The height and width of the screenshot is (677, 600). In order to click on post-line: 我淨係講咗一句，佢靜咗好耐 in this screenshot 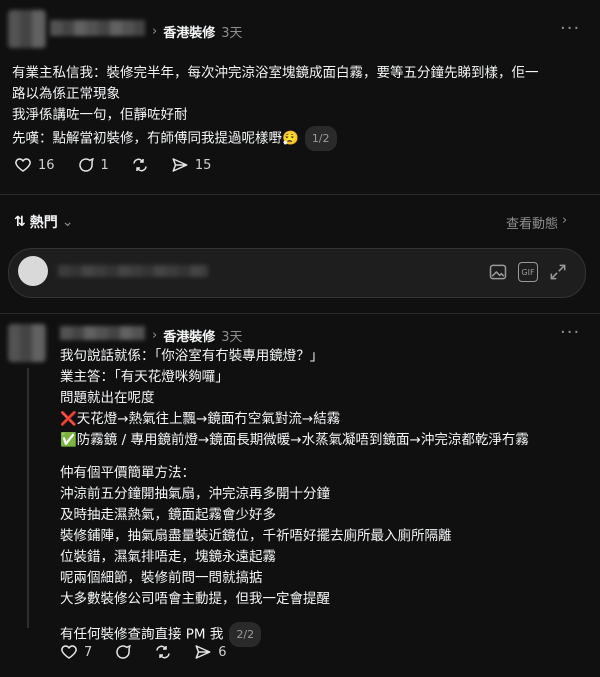, I will do `click(100, 115)`.